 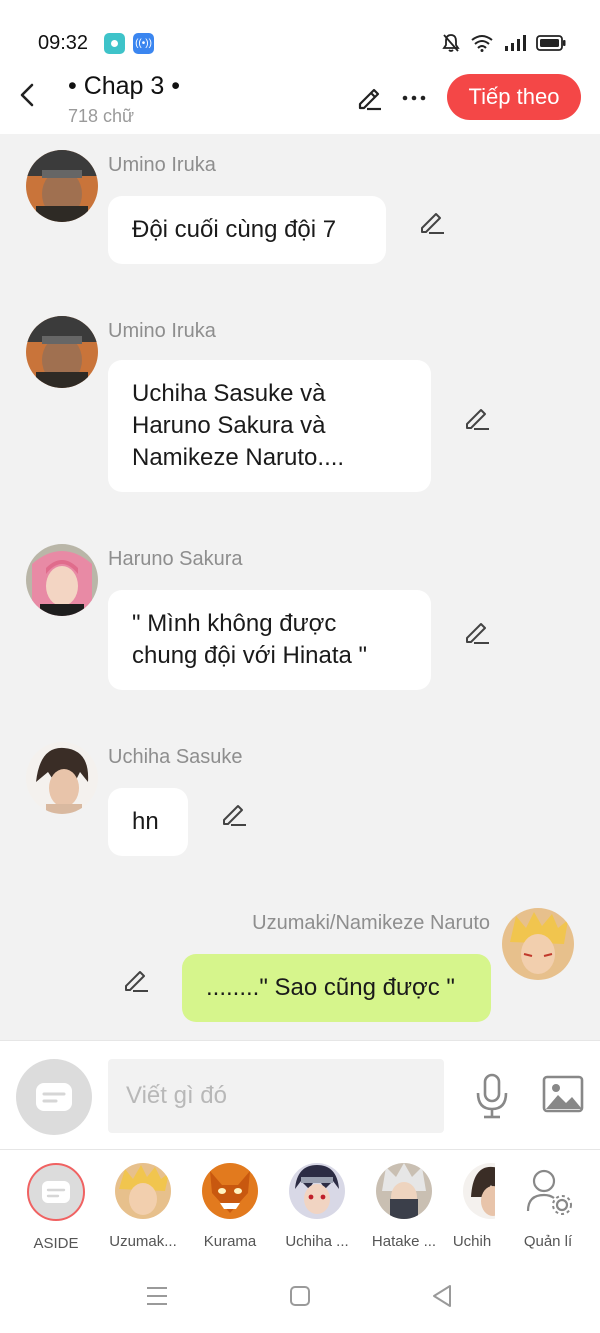 What do you see at coordinates (101, 116) in the screenshot?
I see `word-count: 718 chữ` at bounding box center [101, 116].